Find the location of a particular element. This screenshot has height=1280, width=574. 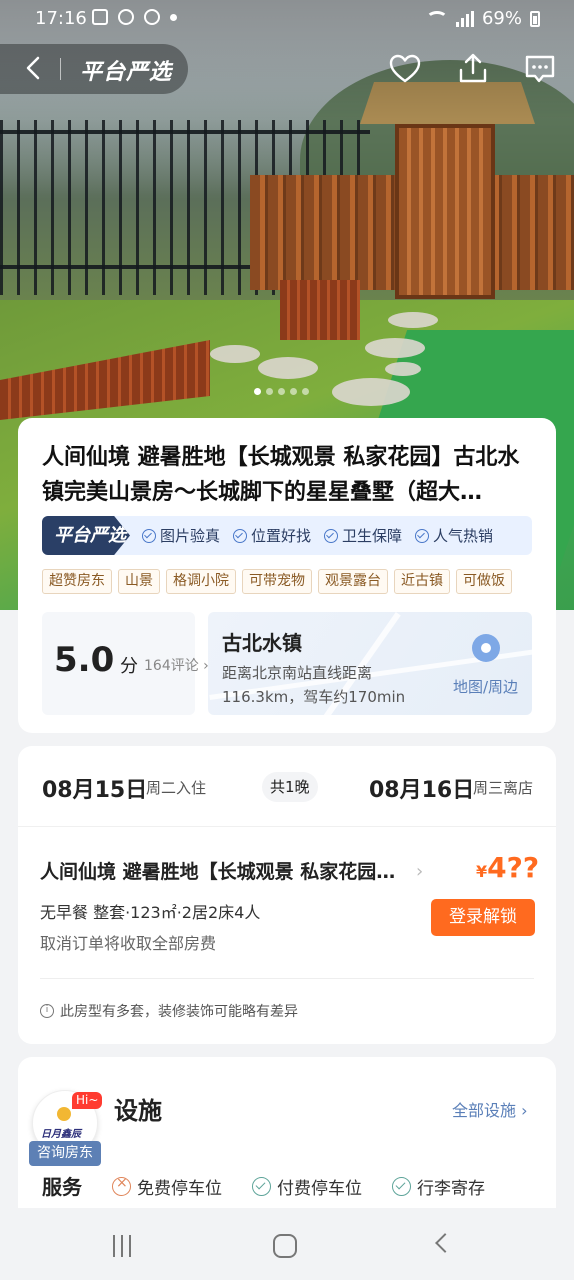

feature-tag: 可带宠物 is located at coordinates (277, 581).